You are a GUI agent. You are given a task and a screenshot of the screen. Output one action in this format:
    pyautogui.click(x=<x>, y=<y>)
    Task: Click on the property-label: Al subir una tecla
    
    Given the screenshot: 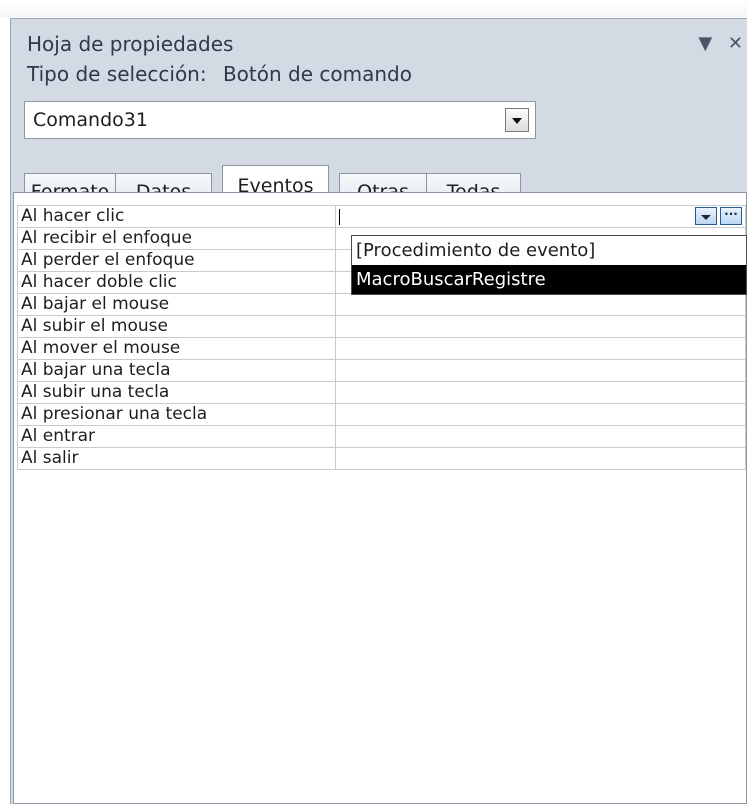 What is the action you would take?
    pyautogui.click(x=177, y=393)
    